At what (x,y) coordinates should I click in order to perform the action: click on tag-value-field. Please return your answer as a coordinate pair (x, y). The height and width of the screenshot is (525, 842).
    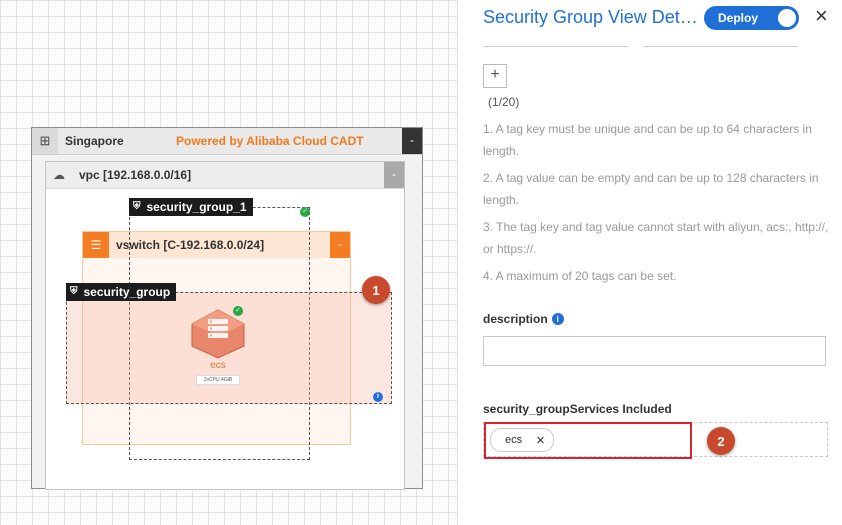
    Looking at the image, I should click on (720, 42).